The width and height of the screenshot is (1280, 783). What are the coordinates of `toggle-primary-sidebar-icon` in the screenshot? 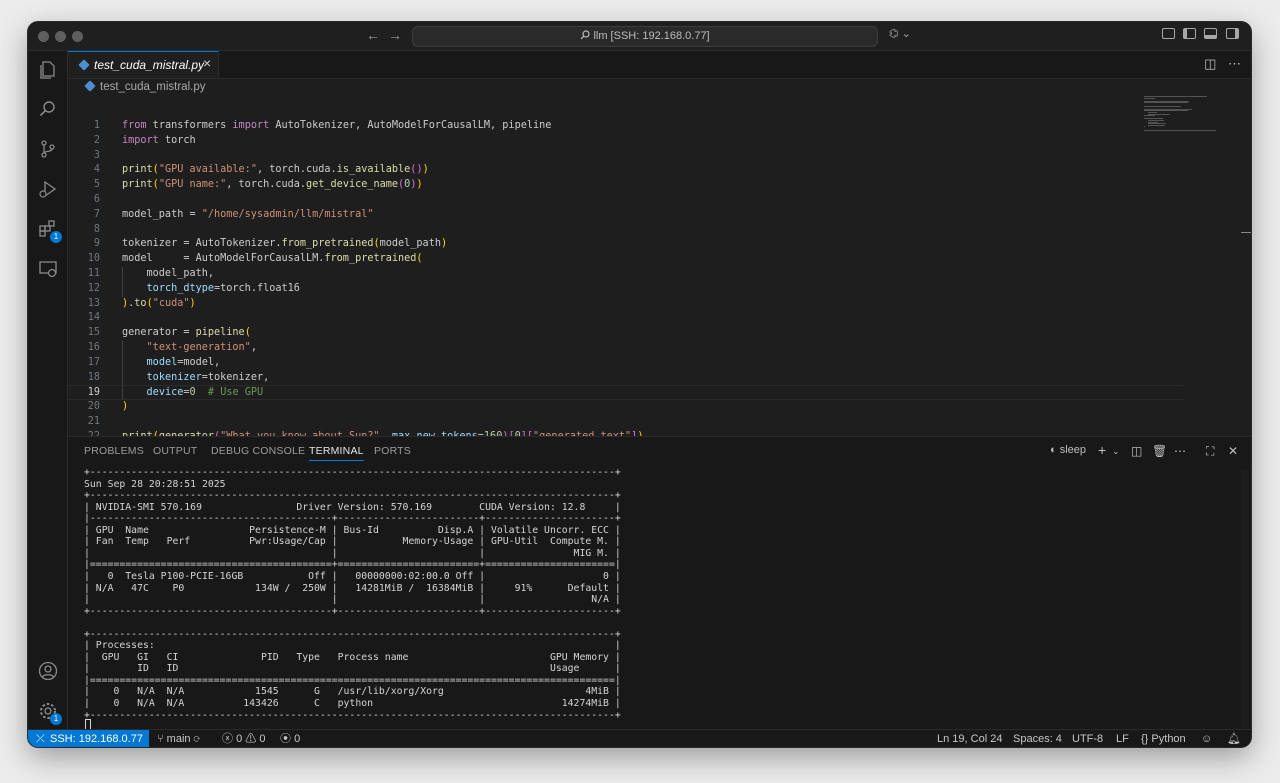 It's located at (1189, 33).